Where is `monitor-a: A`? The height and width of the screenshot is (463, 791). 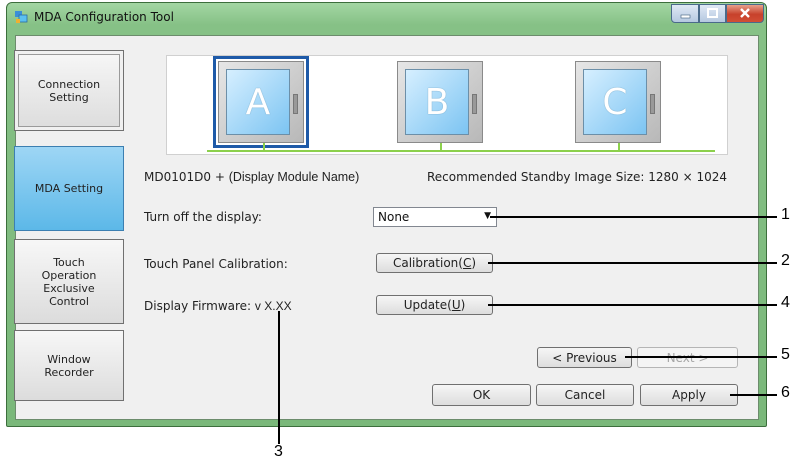 monitor-a: A is located at coordinates (261, 102).